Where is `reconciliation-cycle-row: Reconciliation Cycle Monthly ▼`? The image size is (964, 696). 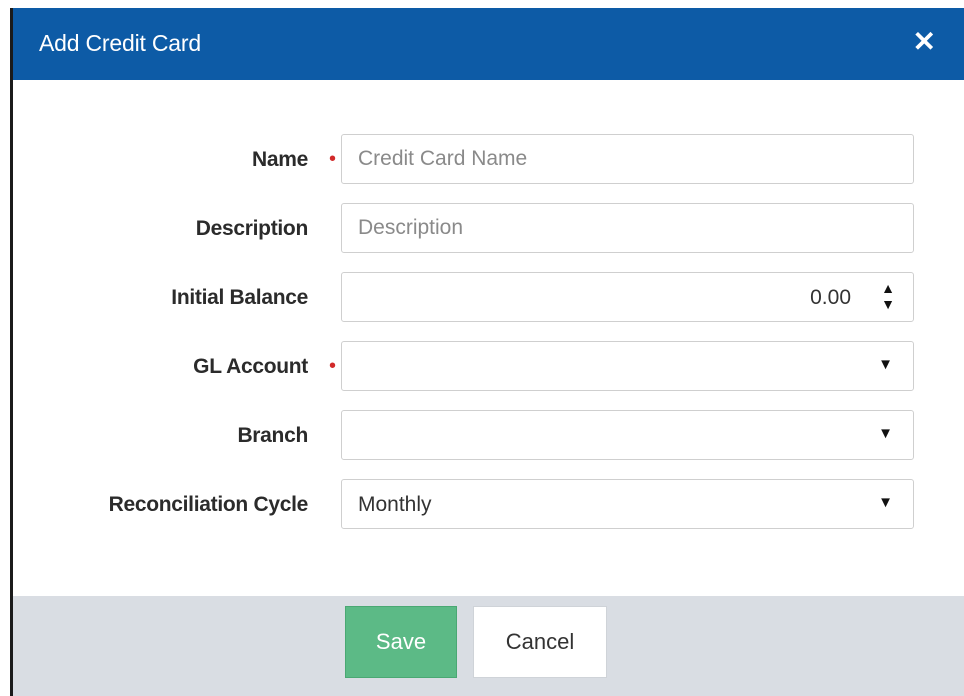
reconciliation-cycle-row: Reconciliation Cycle Monthly ▼ is located at coordinates (488, 504).